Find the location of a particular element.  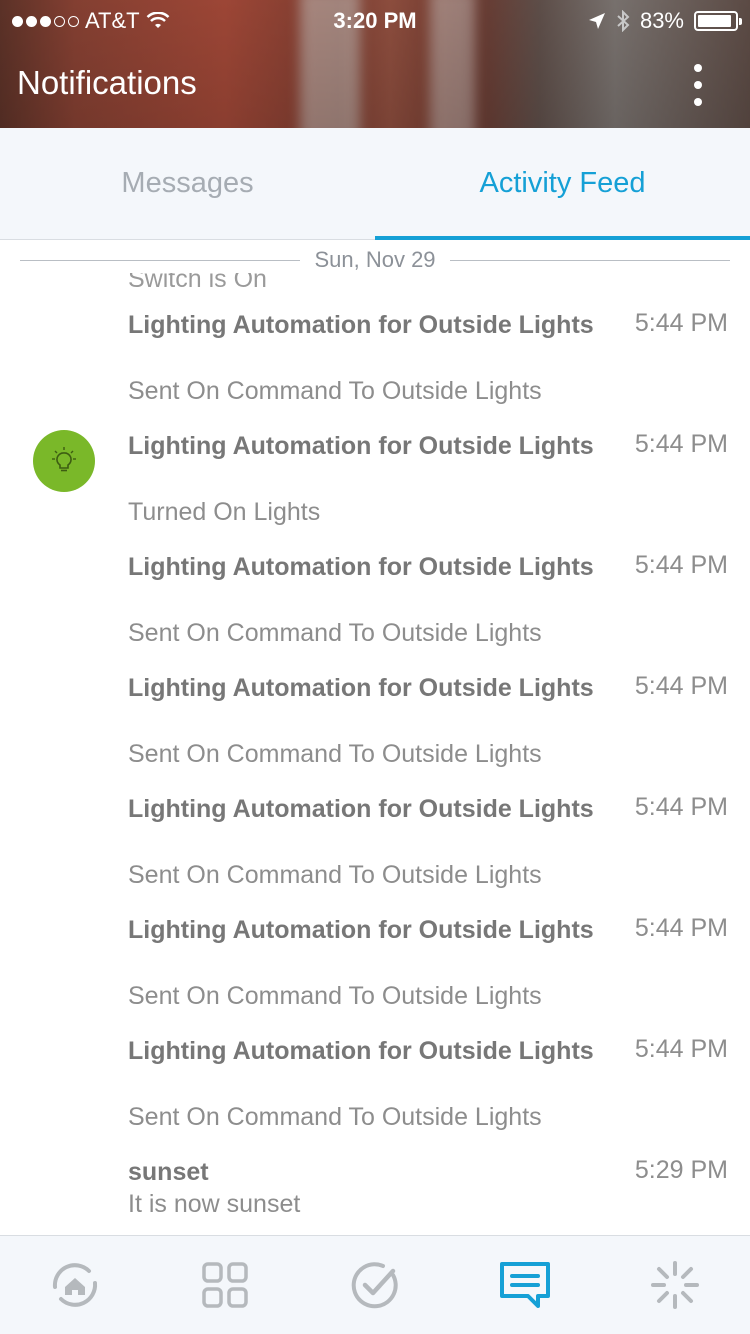

status-bar-right: 83% is located at coordinates (665, 21).